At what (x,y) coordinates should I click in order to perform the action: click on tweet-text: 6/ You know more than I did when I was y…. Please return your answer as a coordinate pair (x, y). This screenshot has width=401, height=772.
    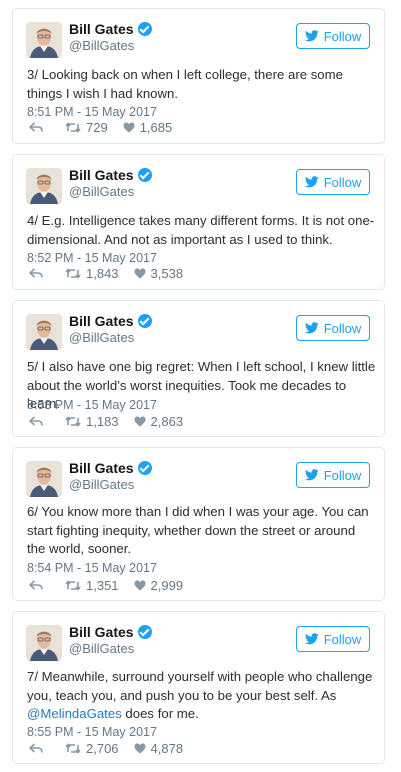
    Looking at the image, I should click on (198, 530).